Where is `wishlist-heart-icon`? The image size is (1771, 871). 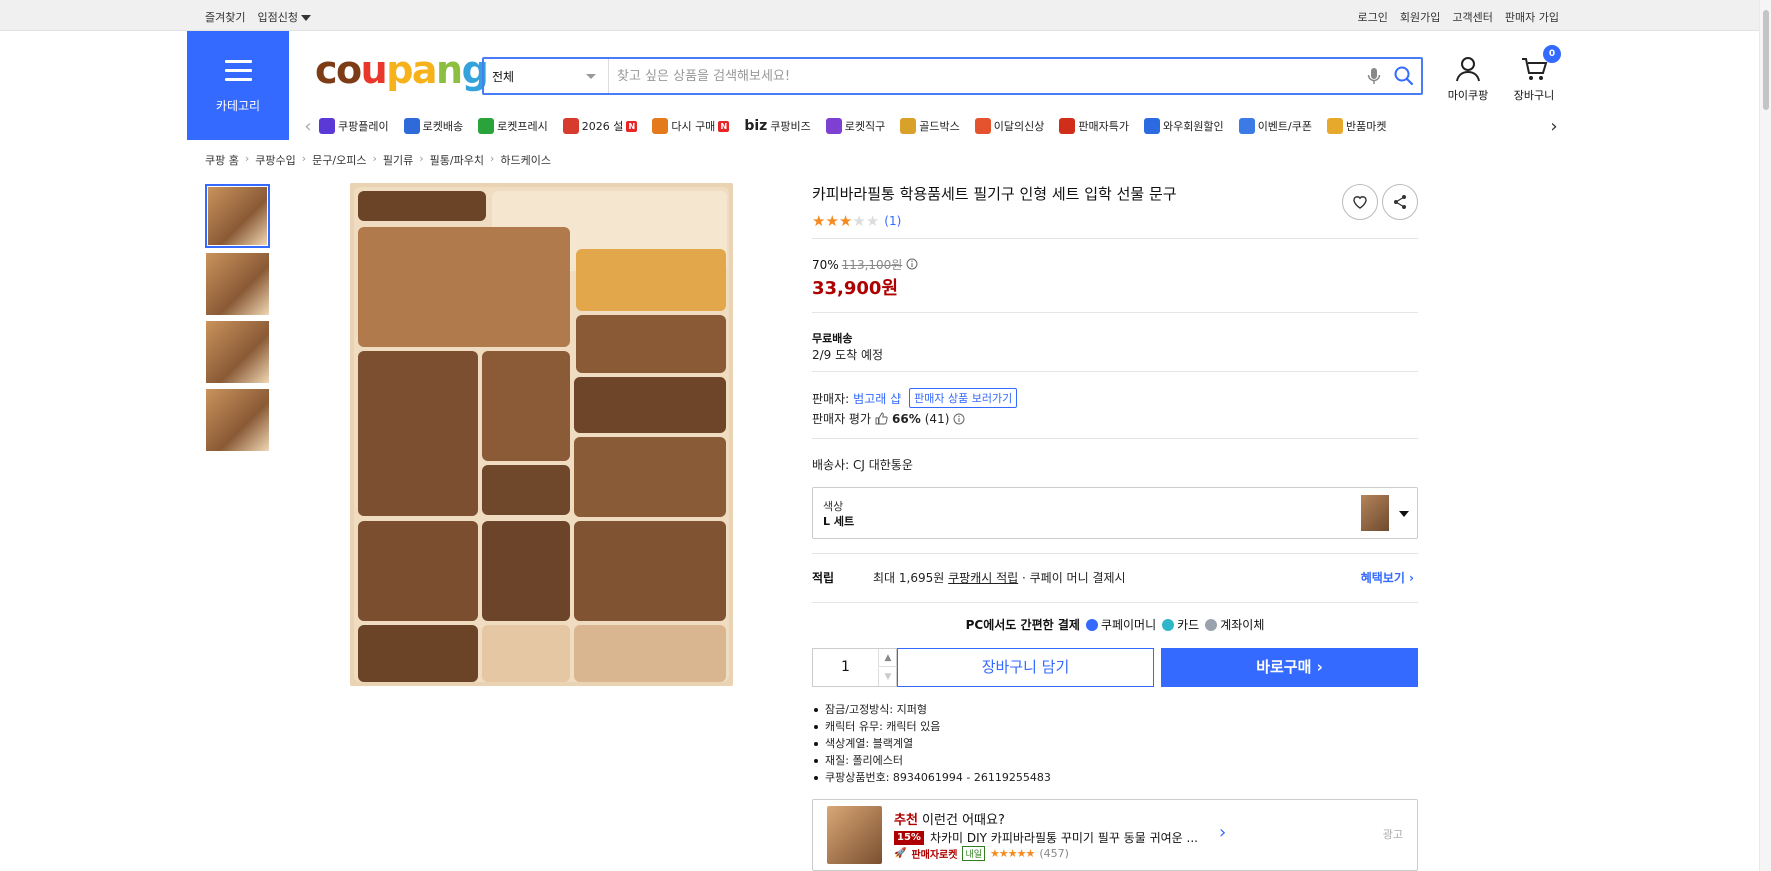 wishlist-heart-icon is located at coordinates (1360, 202).